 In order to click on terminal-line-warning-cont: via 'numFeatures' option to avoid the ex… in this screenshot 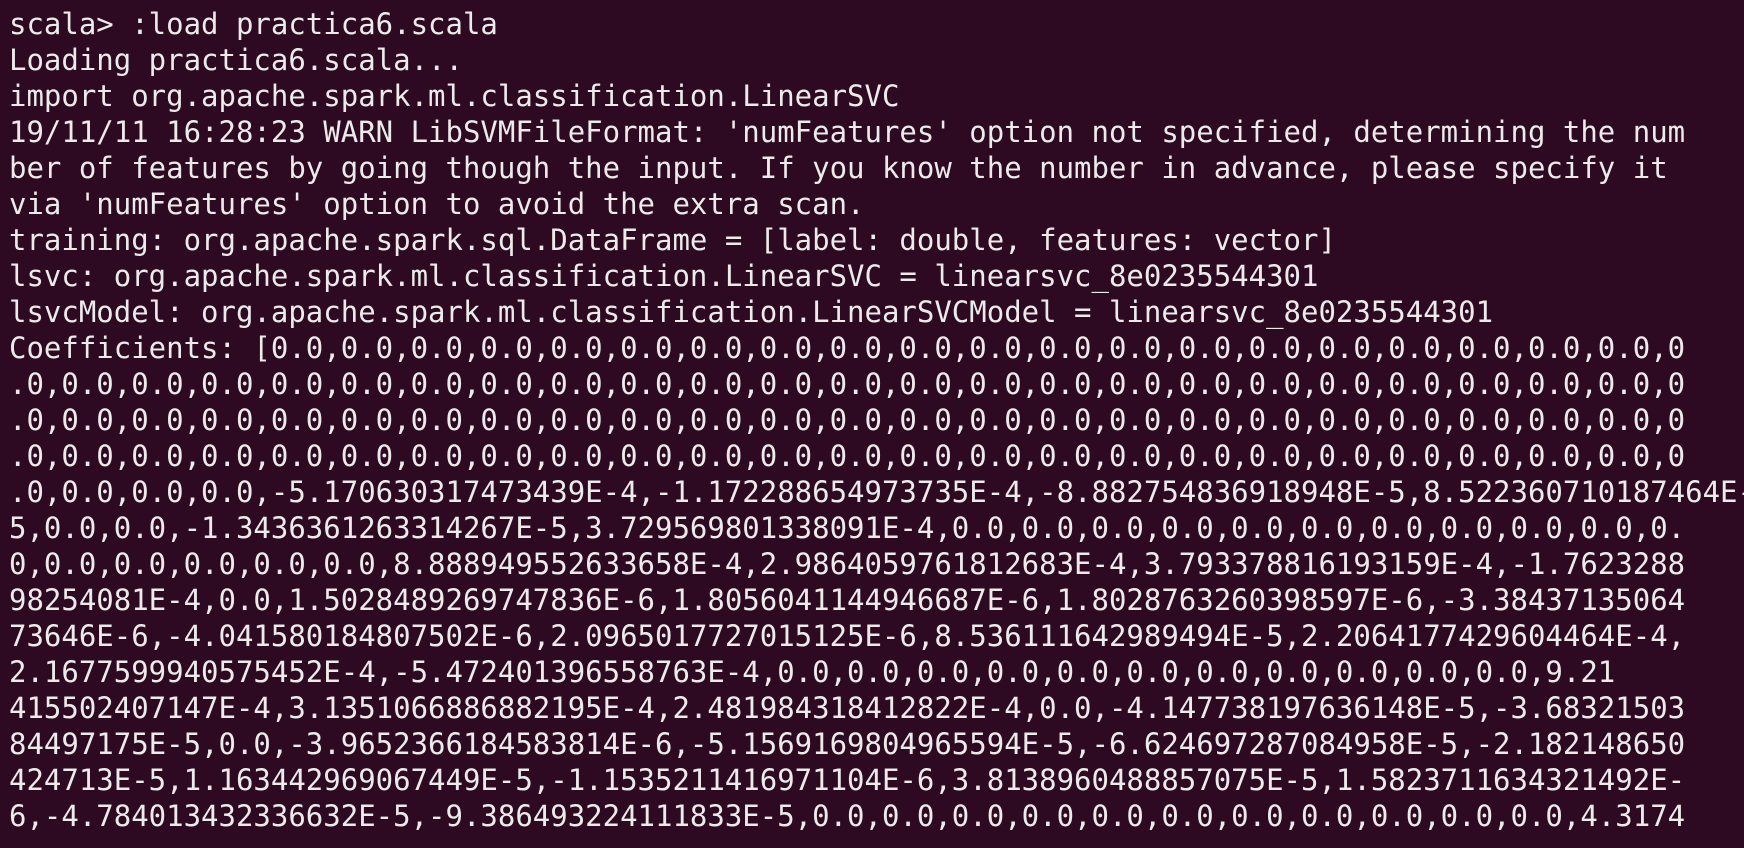, I will do `click(437, 204)`.